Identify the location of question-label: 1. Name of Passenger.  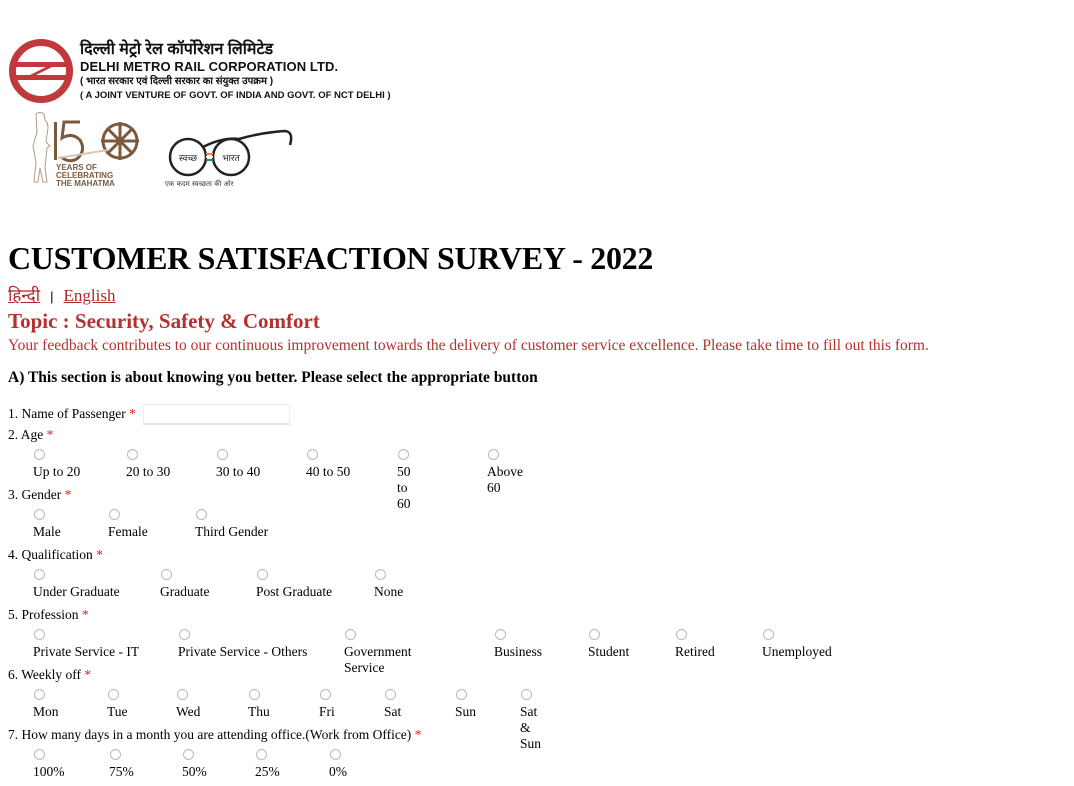
(67, 413).